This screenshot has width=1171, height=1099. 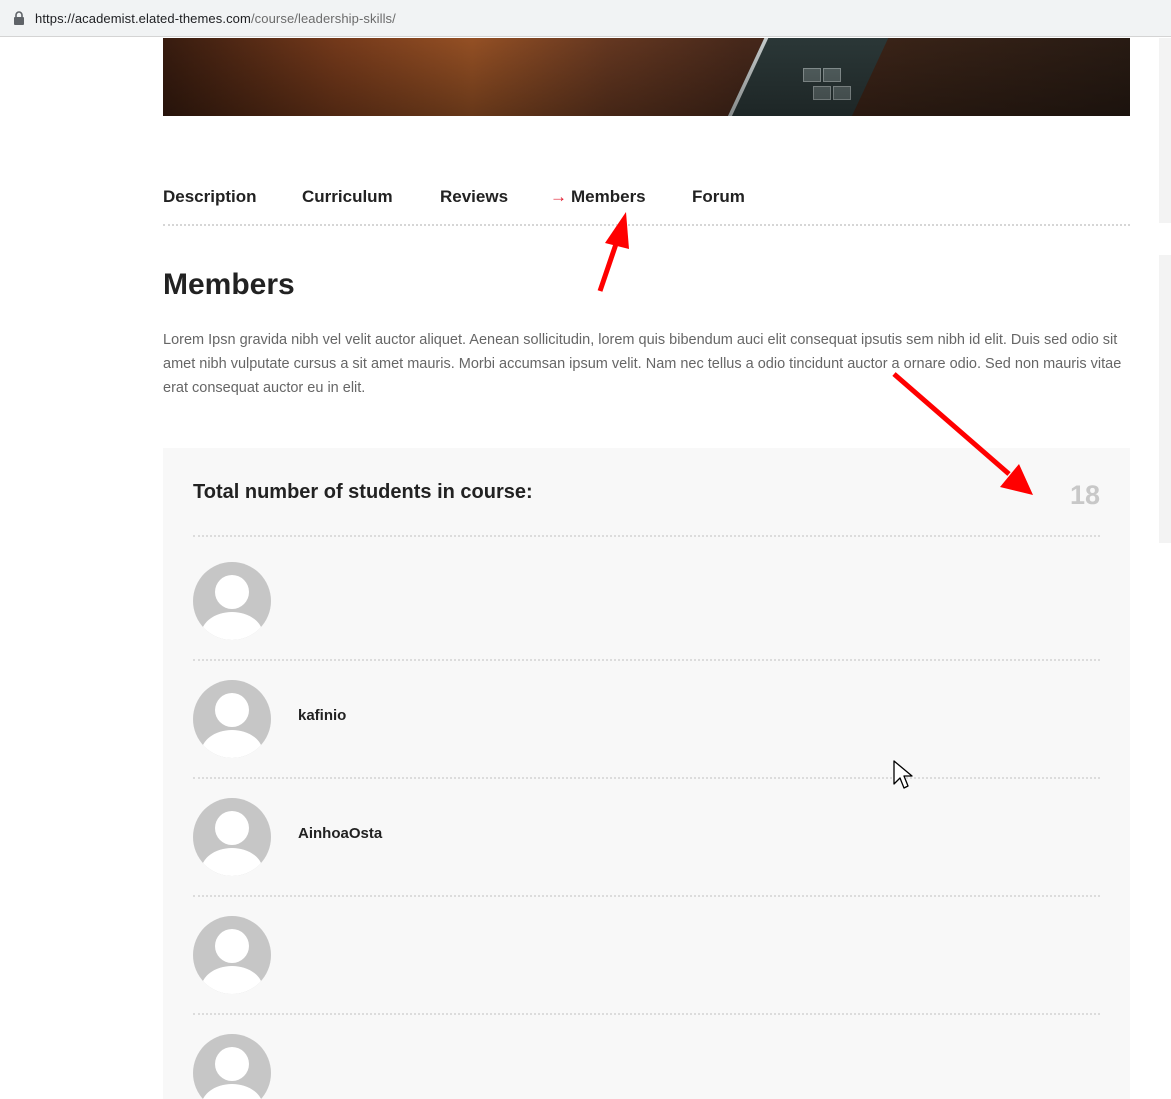 What do you see at coordinates (1084, 495) in the screenshot?
I see `total-students-count: 18` at bounding box center [1084, 495].